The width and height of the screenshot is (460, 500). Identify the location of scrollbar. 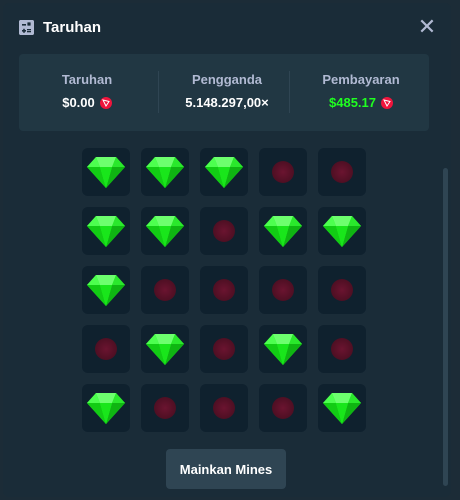
(445, 327).